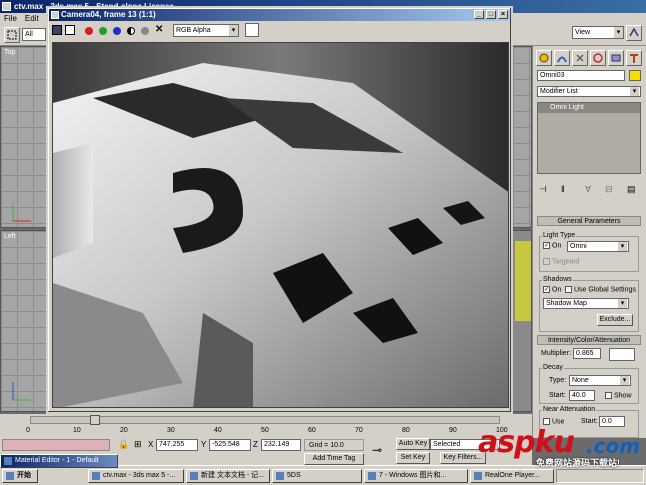 Image resolution: width=646 pixels, height=485 pixels. I want to click on near-start-field: 0.0, so click(612, 421).